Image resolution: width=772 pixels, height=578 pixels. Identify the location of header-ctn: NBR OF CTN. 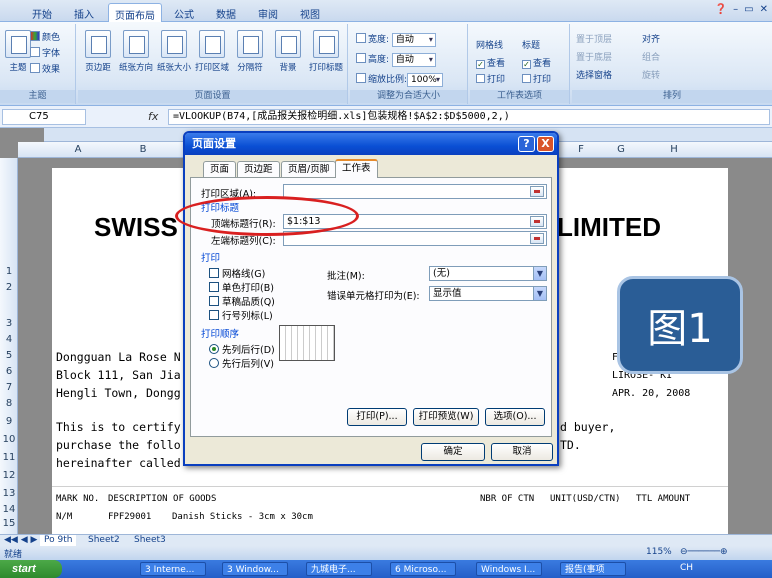
(507, 499).